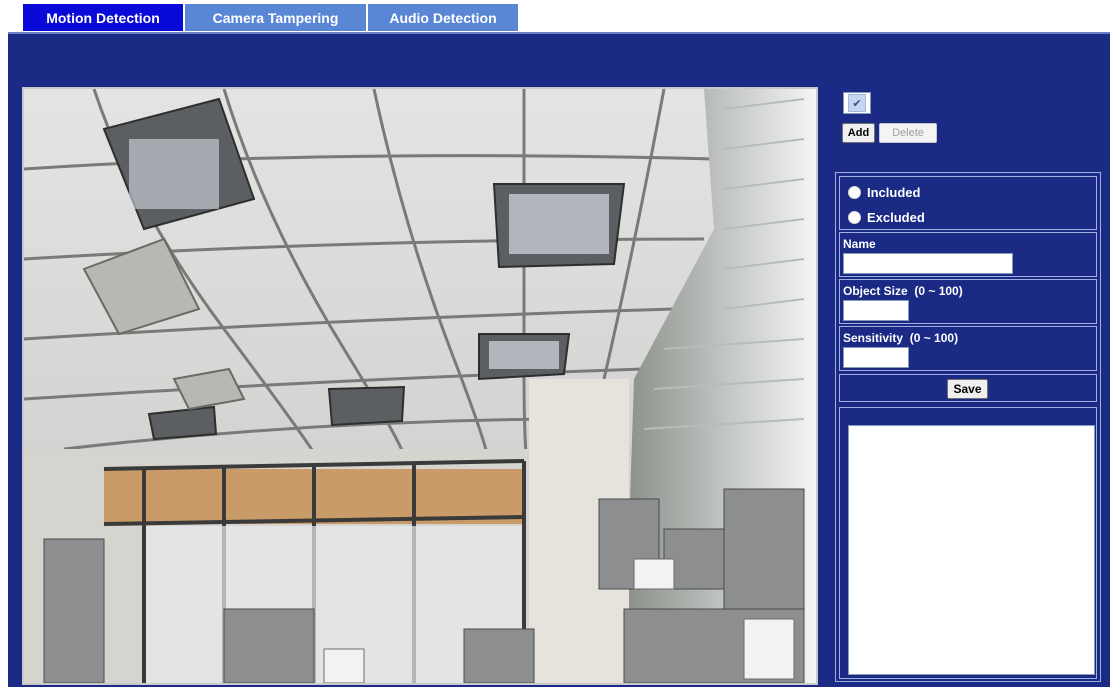 The height and width of the screenshot is (687, 1110). I want to click on tab-camera-tampering: Camera Tampering, so click(275, 17).